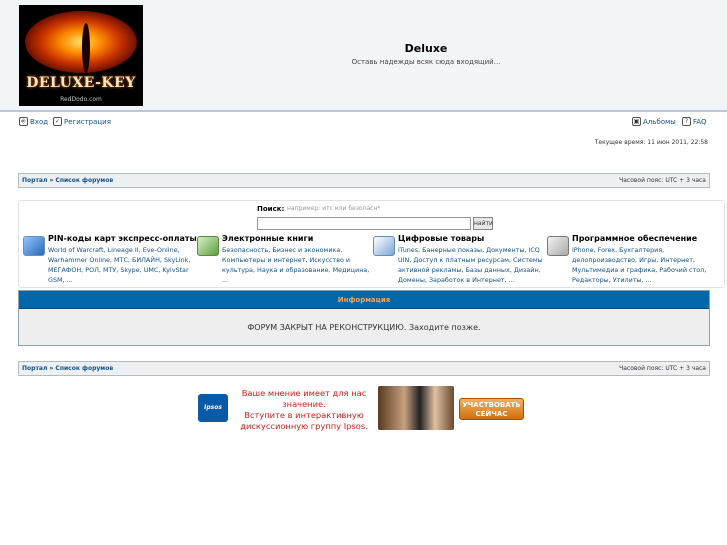 The width and height of the screenshot is (727, 545). What do you see at coordinates (686, 121) in the screenshot?
I see `faq-icon: ?` at bounding box center [686, 121].